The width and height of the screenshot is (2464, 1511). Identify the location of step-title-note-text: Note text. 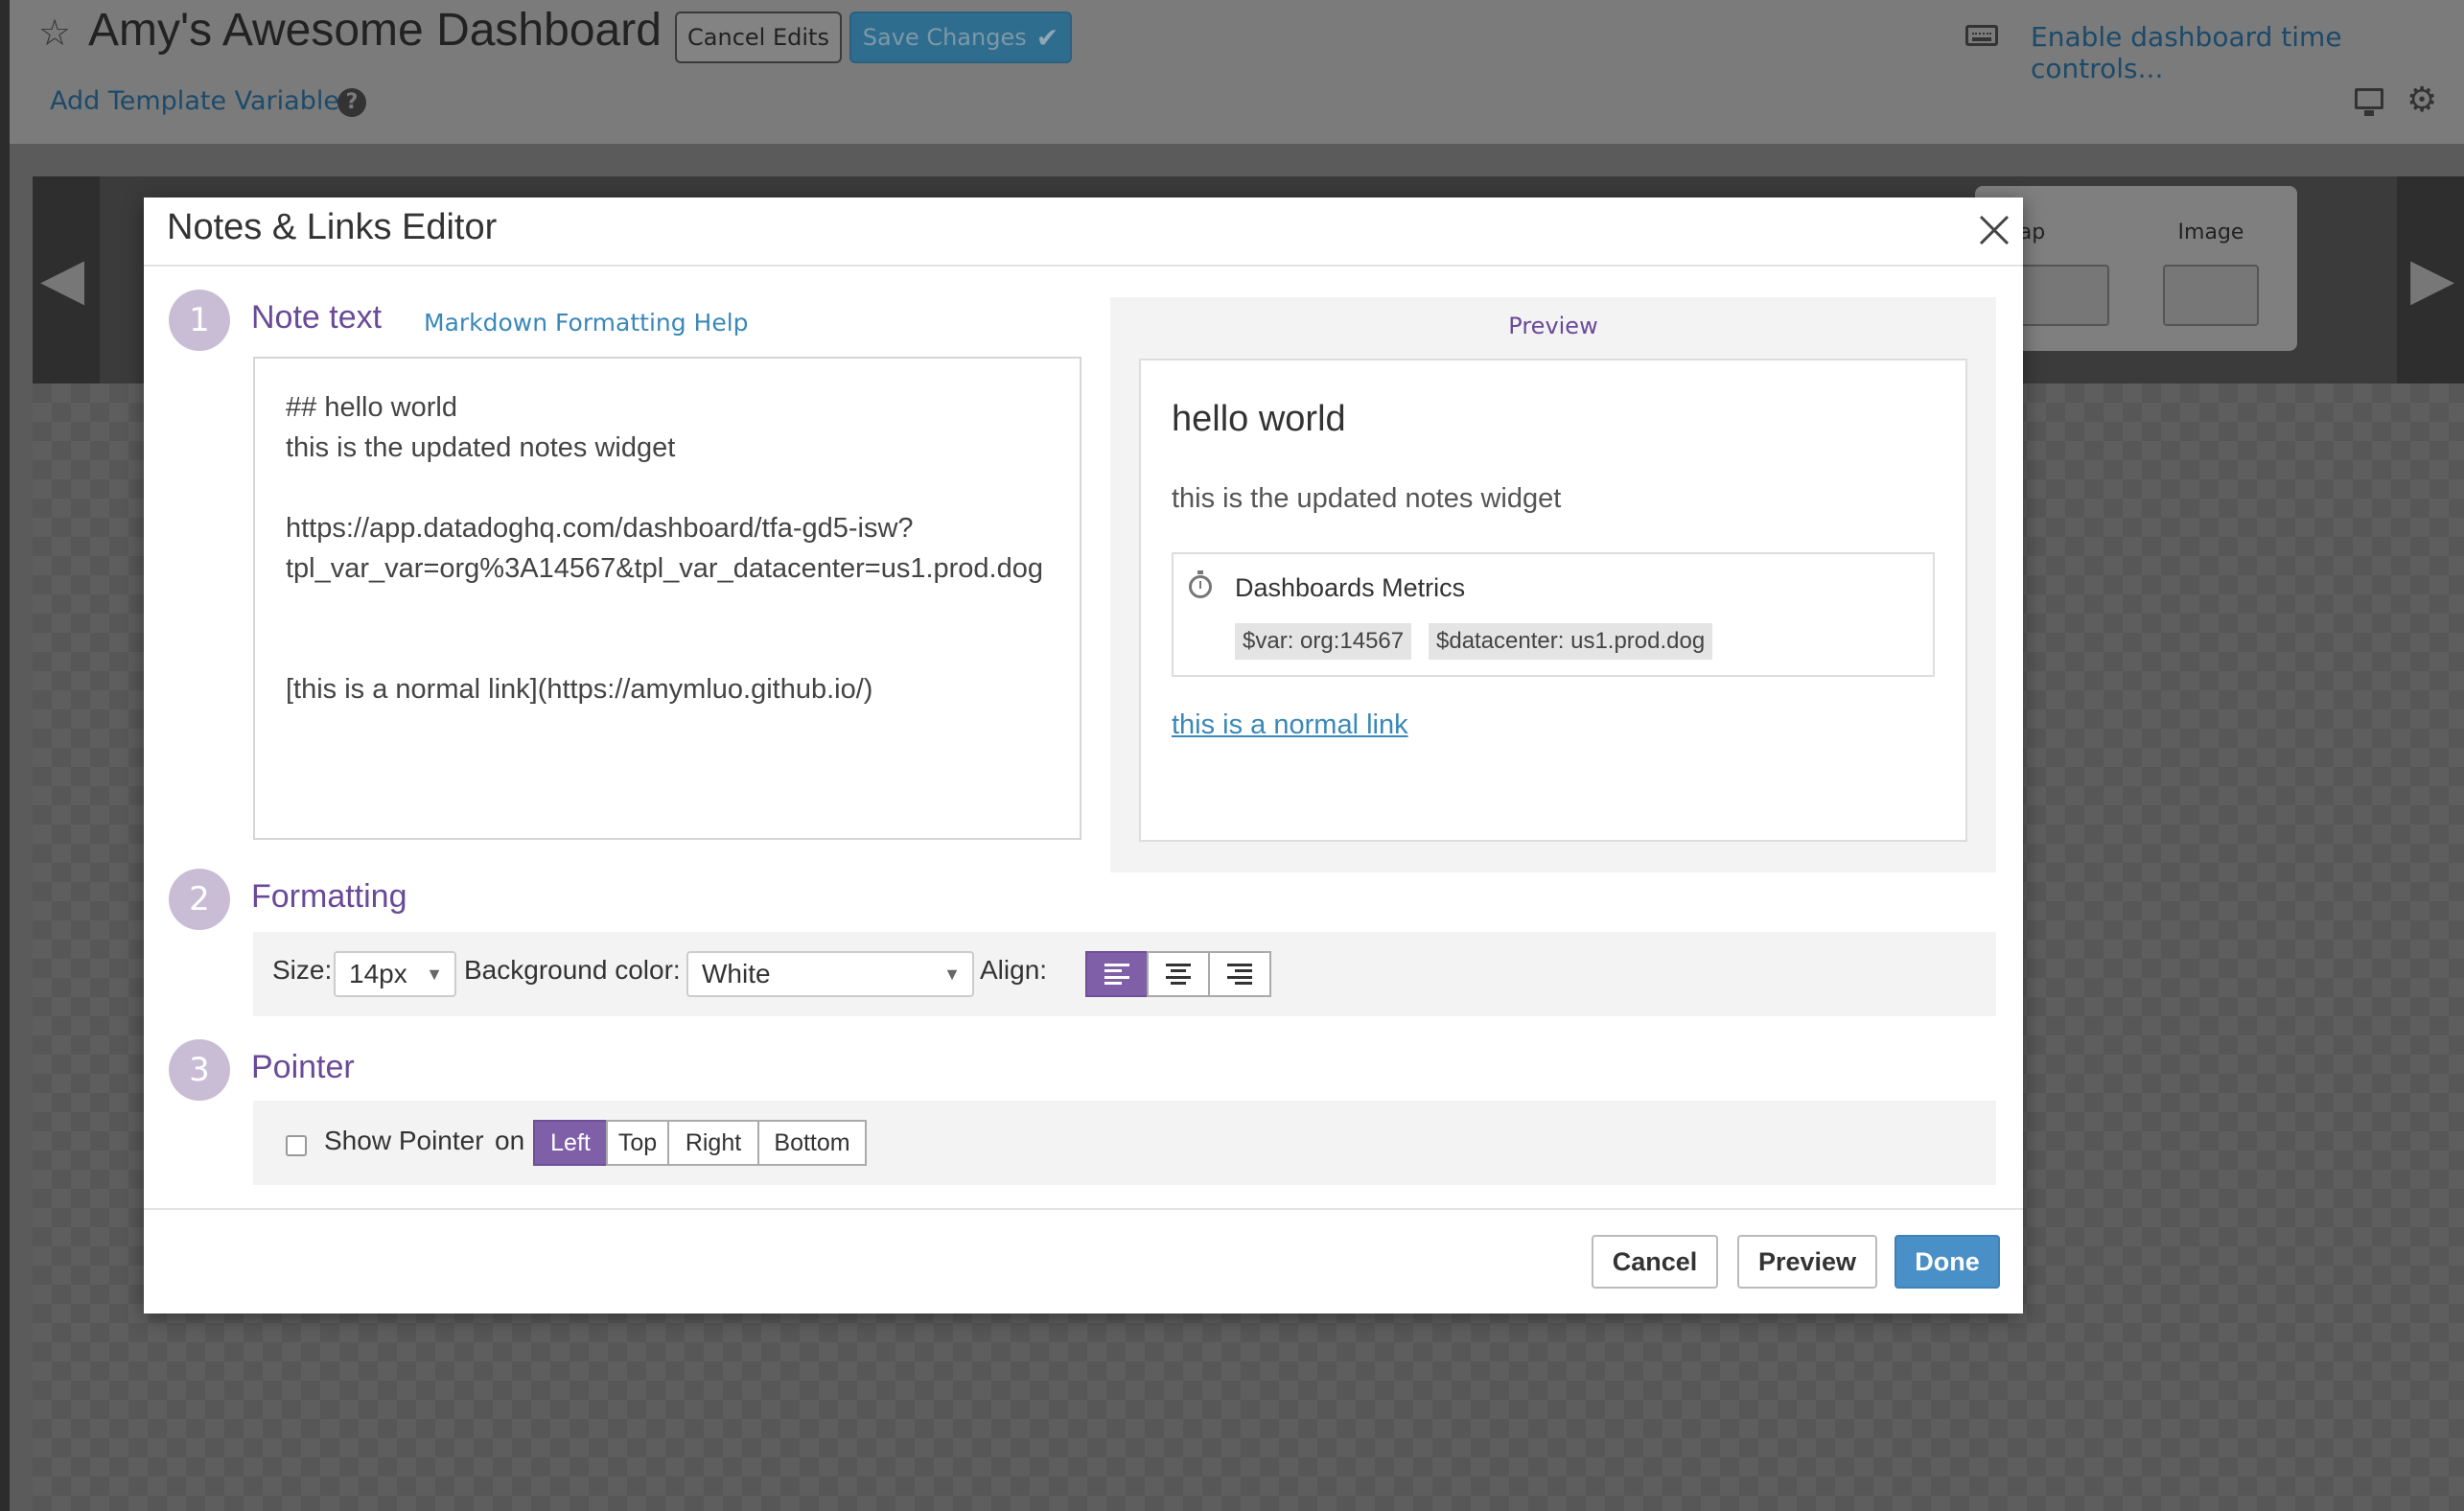
(317, 317).